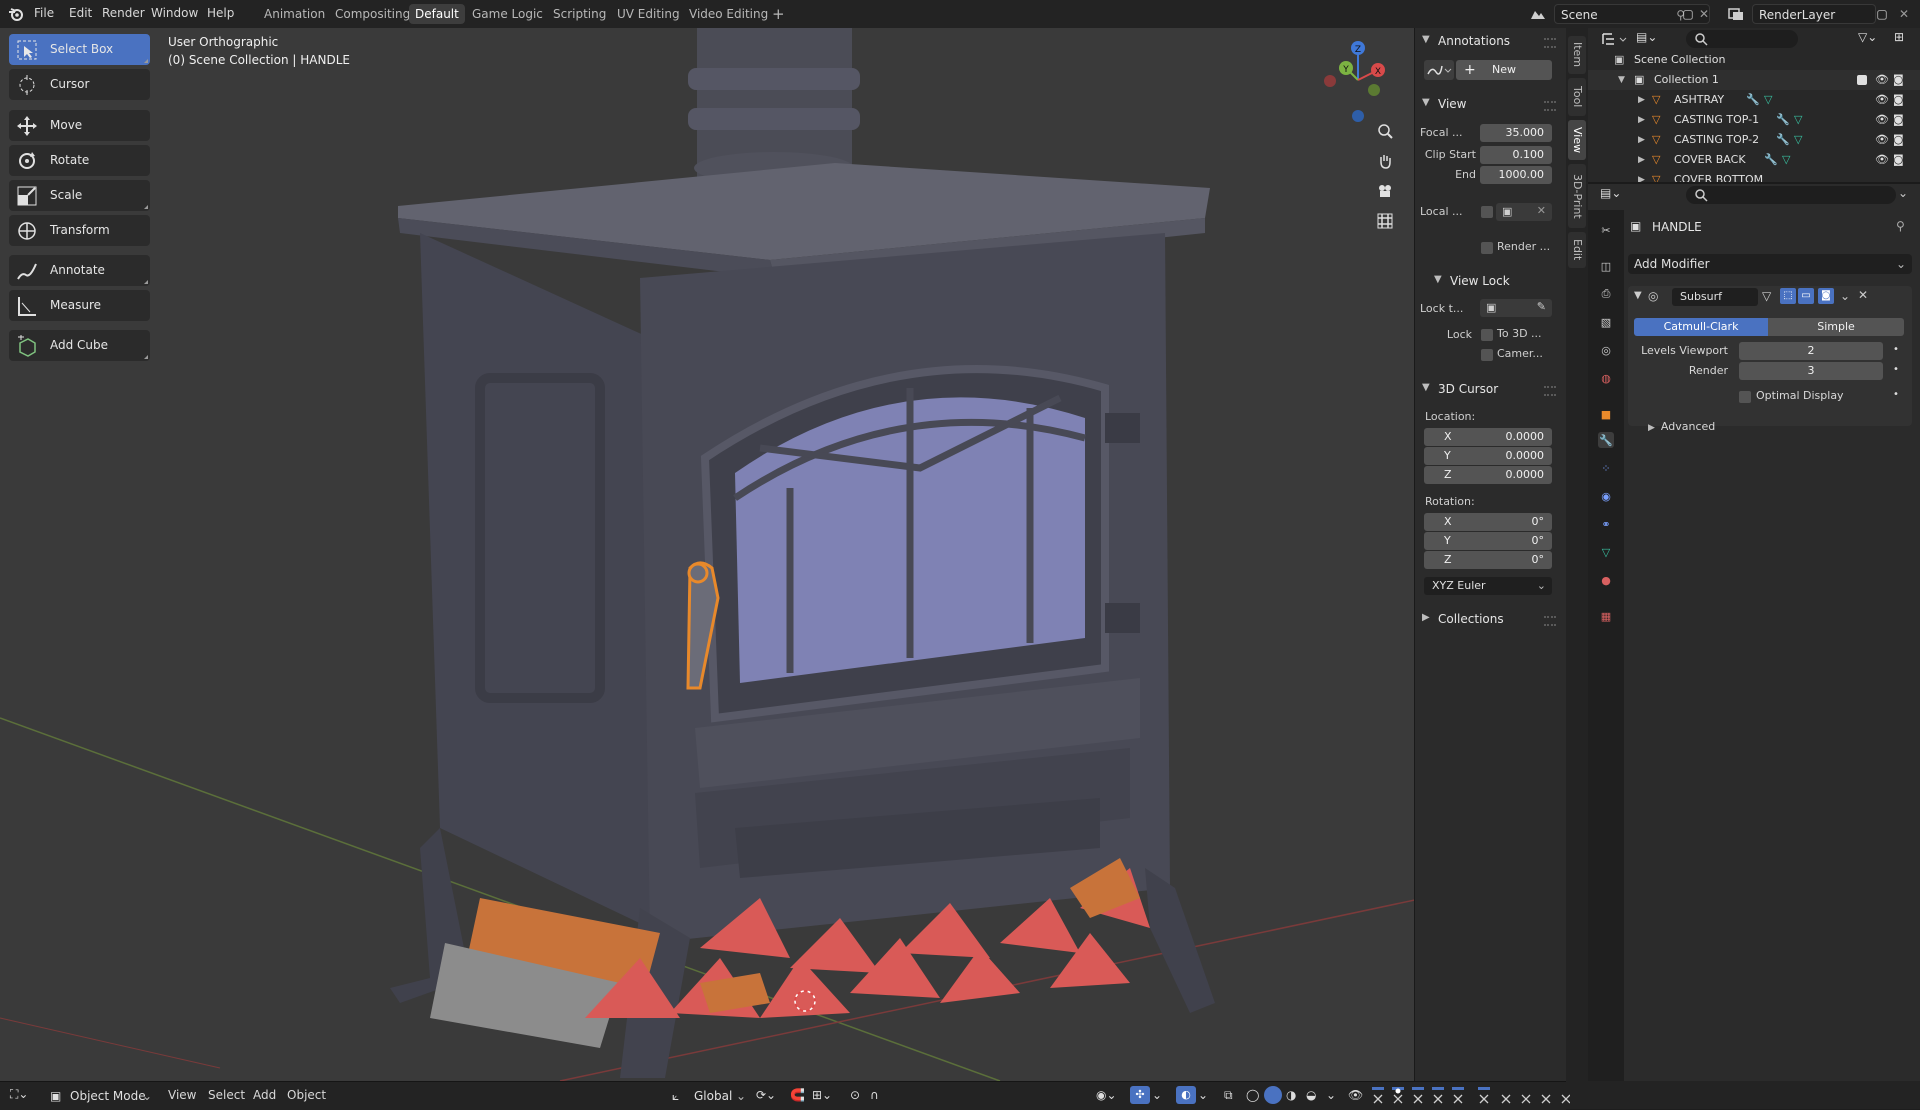  I want to click on cursor-location-y: Y 0.0000, so click(1488, 456).